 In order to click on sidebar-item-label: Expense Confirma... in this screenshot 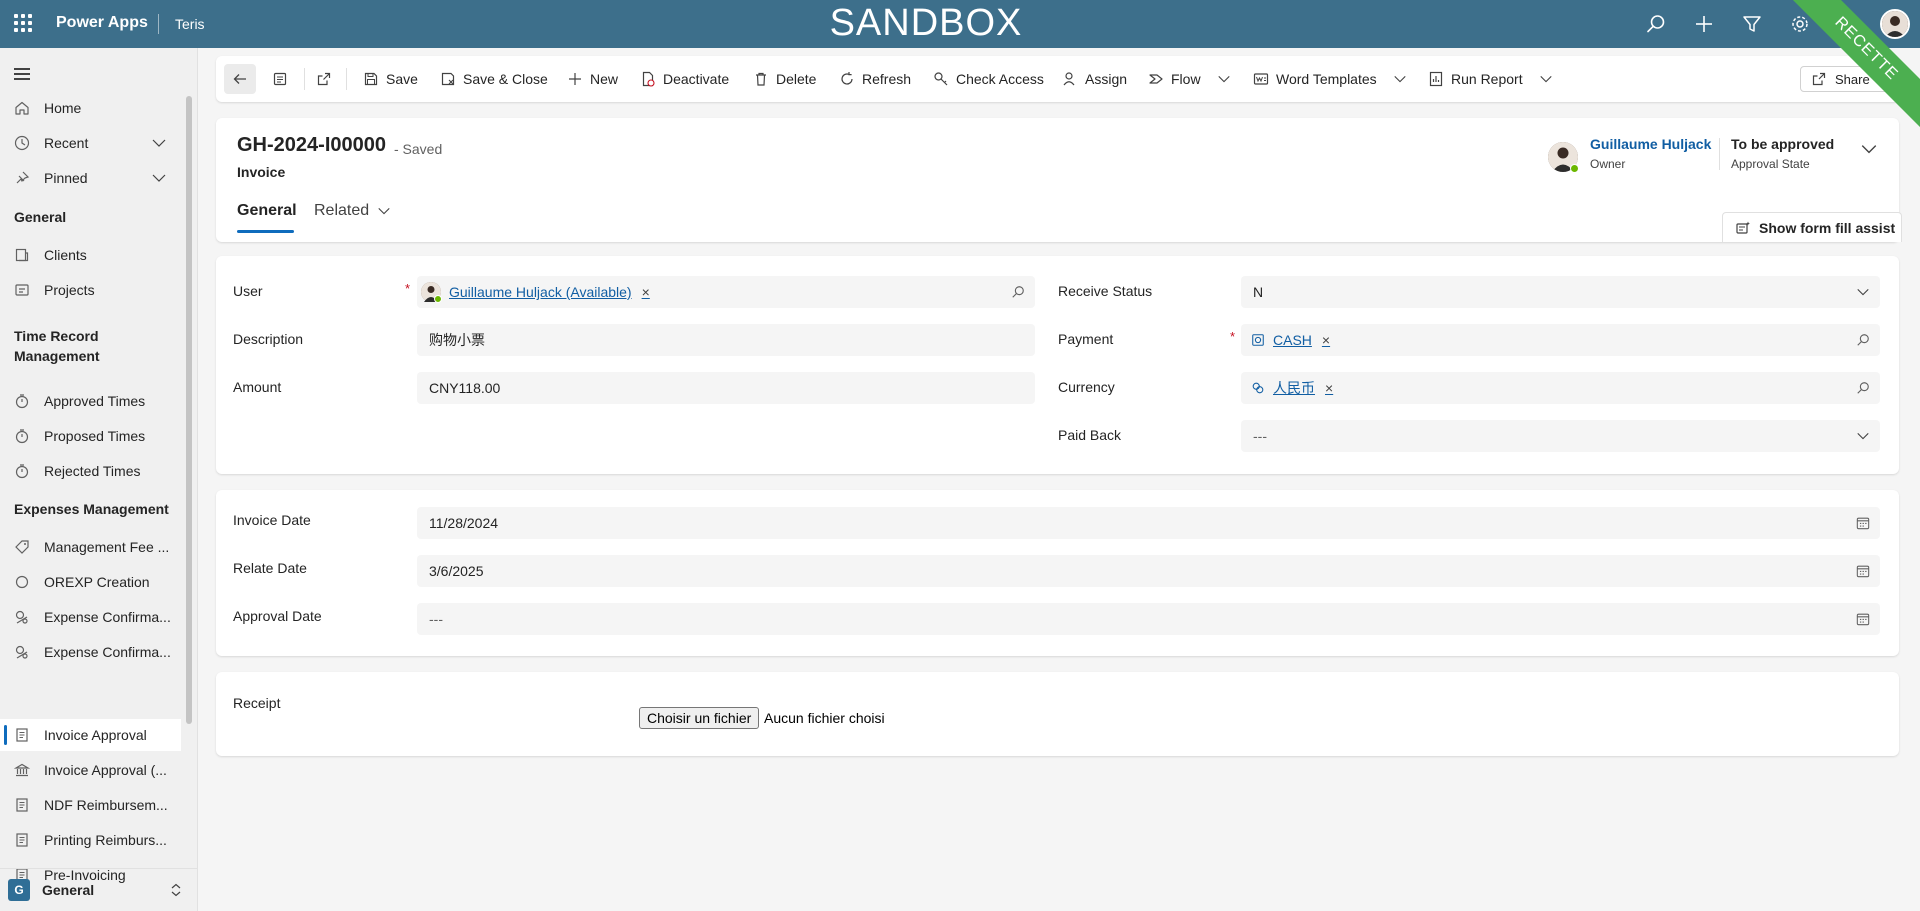, I will do `click(107, 652)`.